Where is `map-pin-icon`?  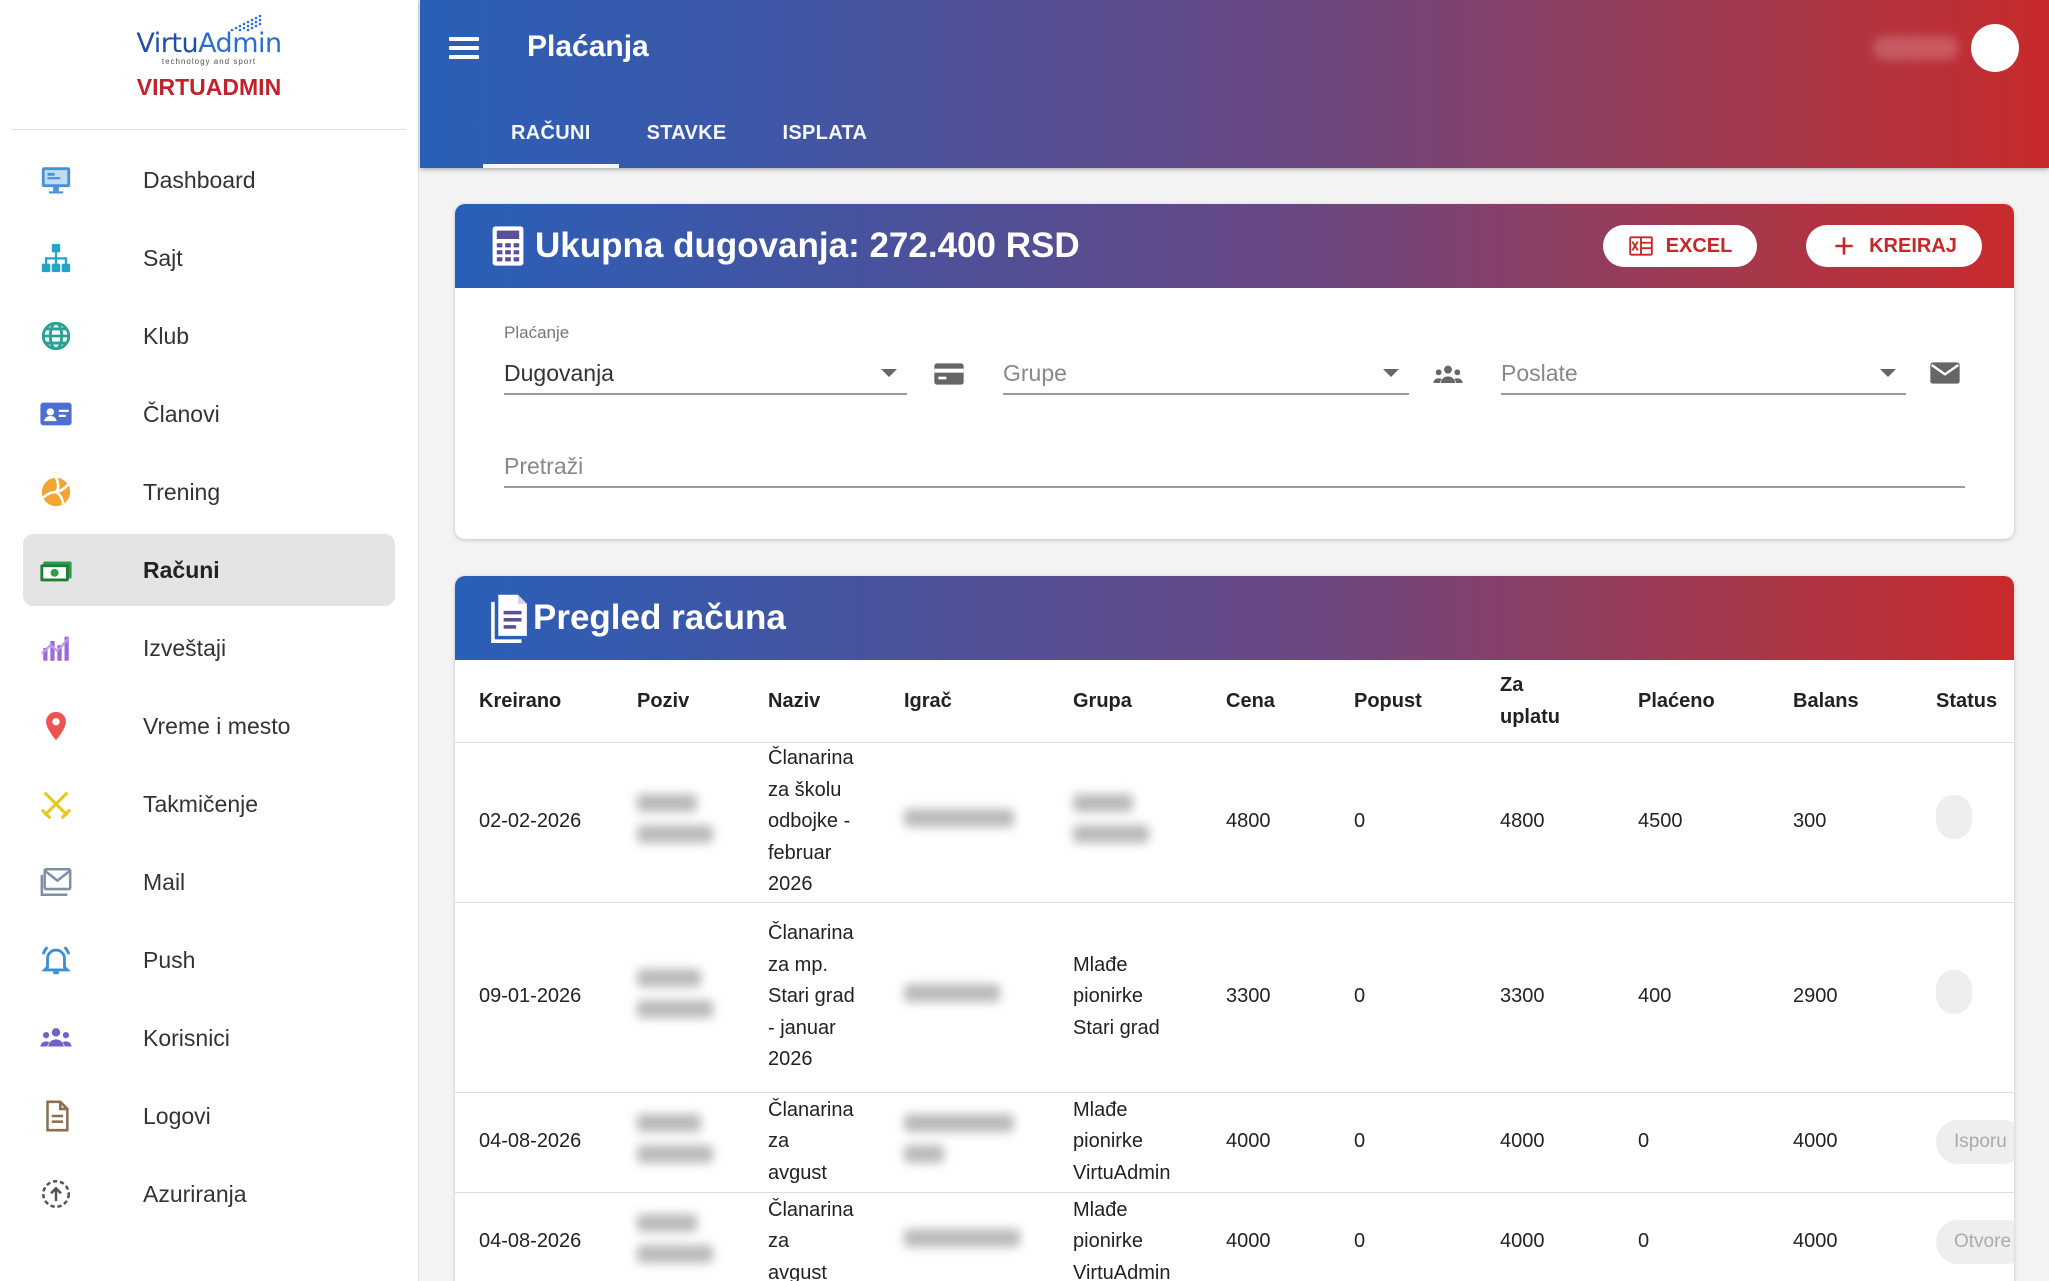
map-pin-icon is located at coordinates (53, 726).